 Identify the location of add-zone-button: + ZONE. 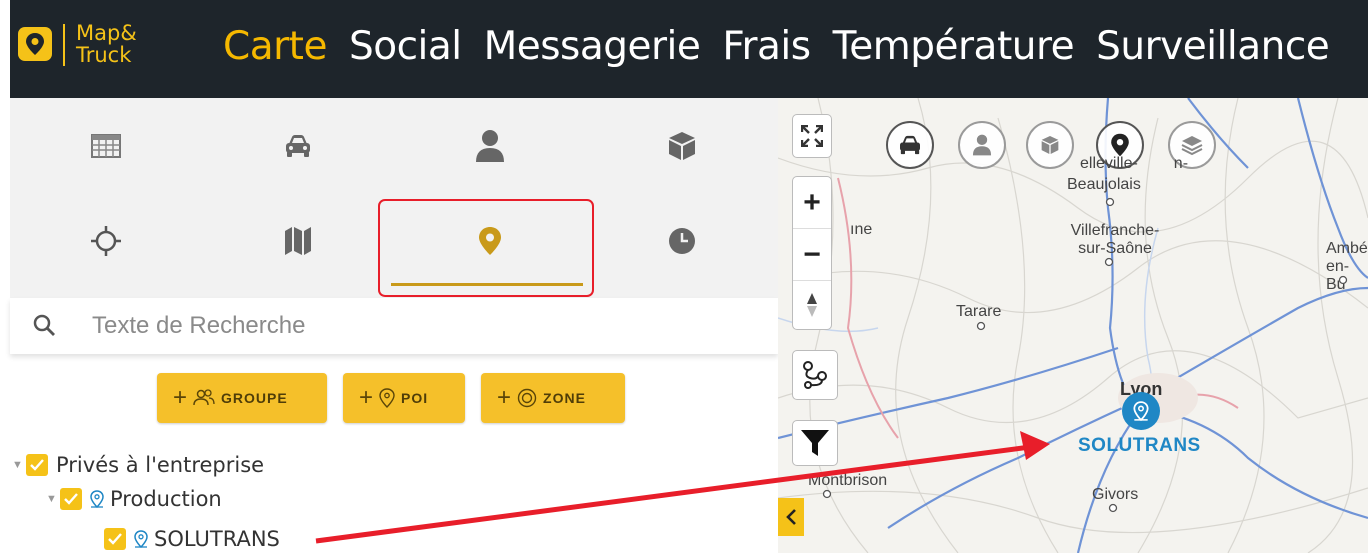
(553, 398).